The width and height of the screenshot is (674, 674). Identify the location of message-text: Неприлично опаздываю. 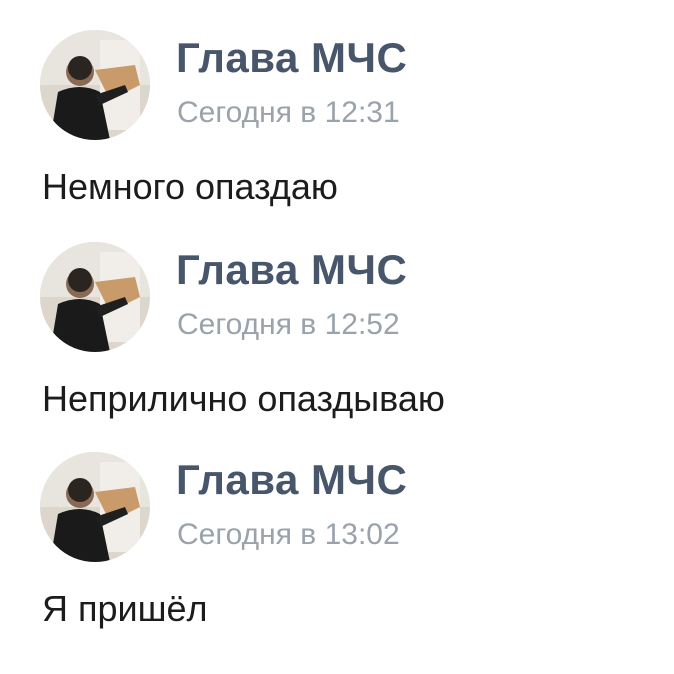
(243, 398).